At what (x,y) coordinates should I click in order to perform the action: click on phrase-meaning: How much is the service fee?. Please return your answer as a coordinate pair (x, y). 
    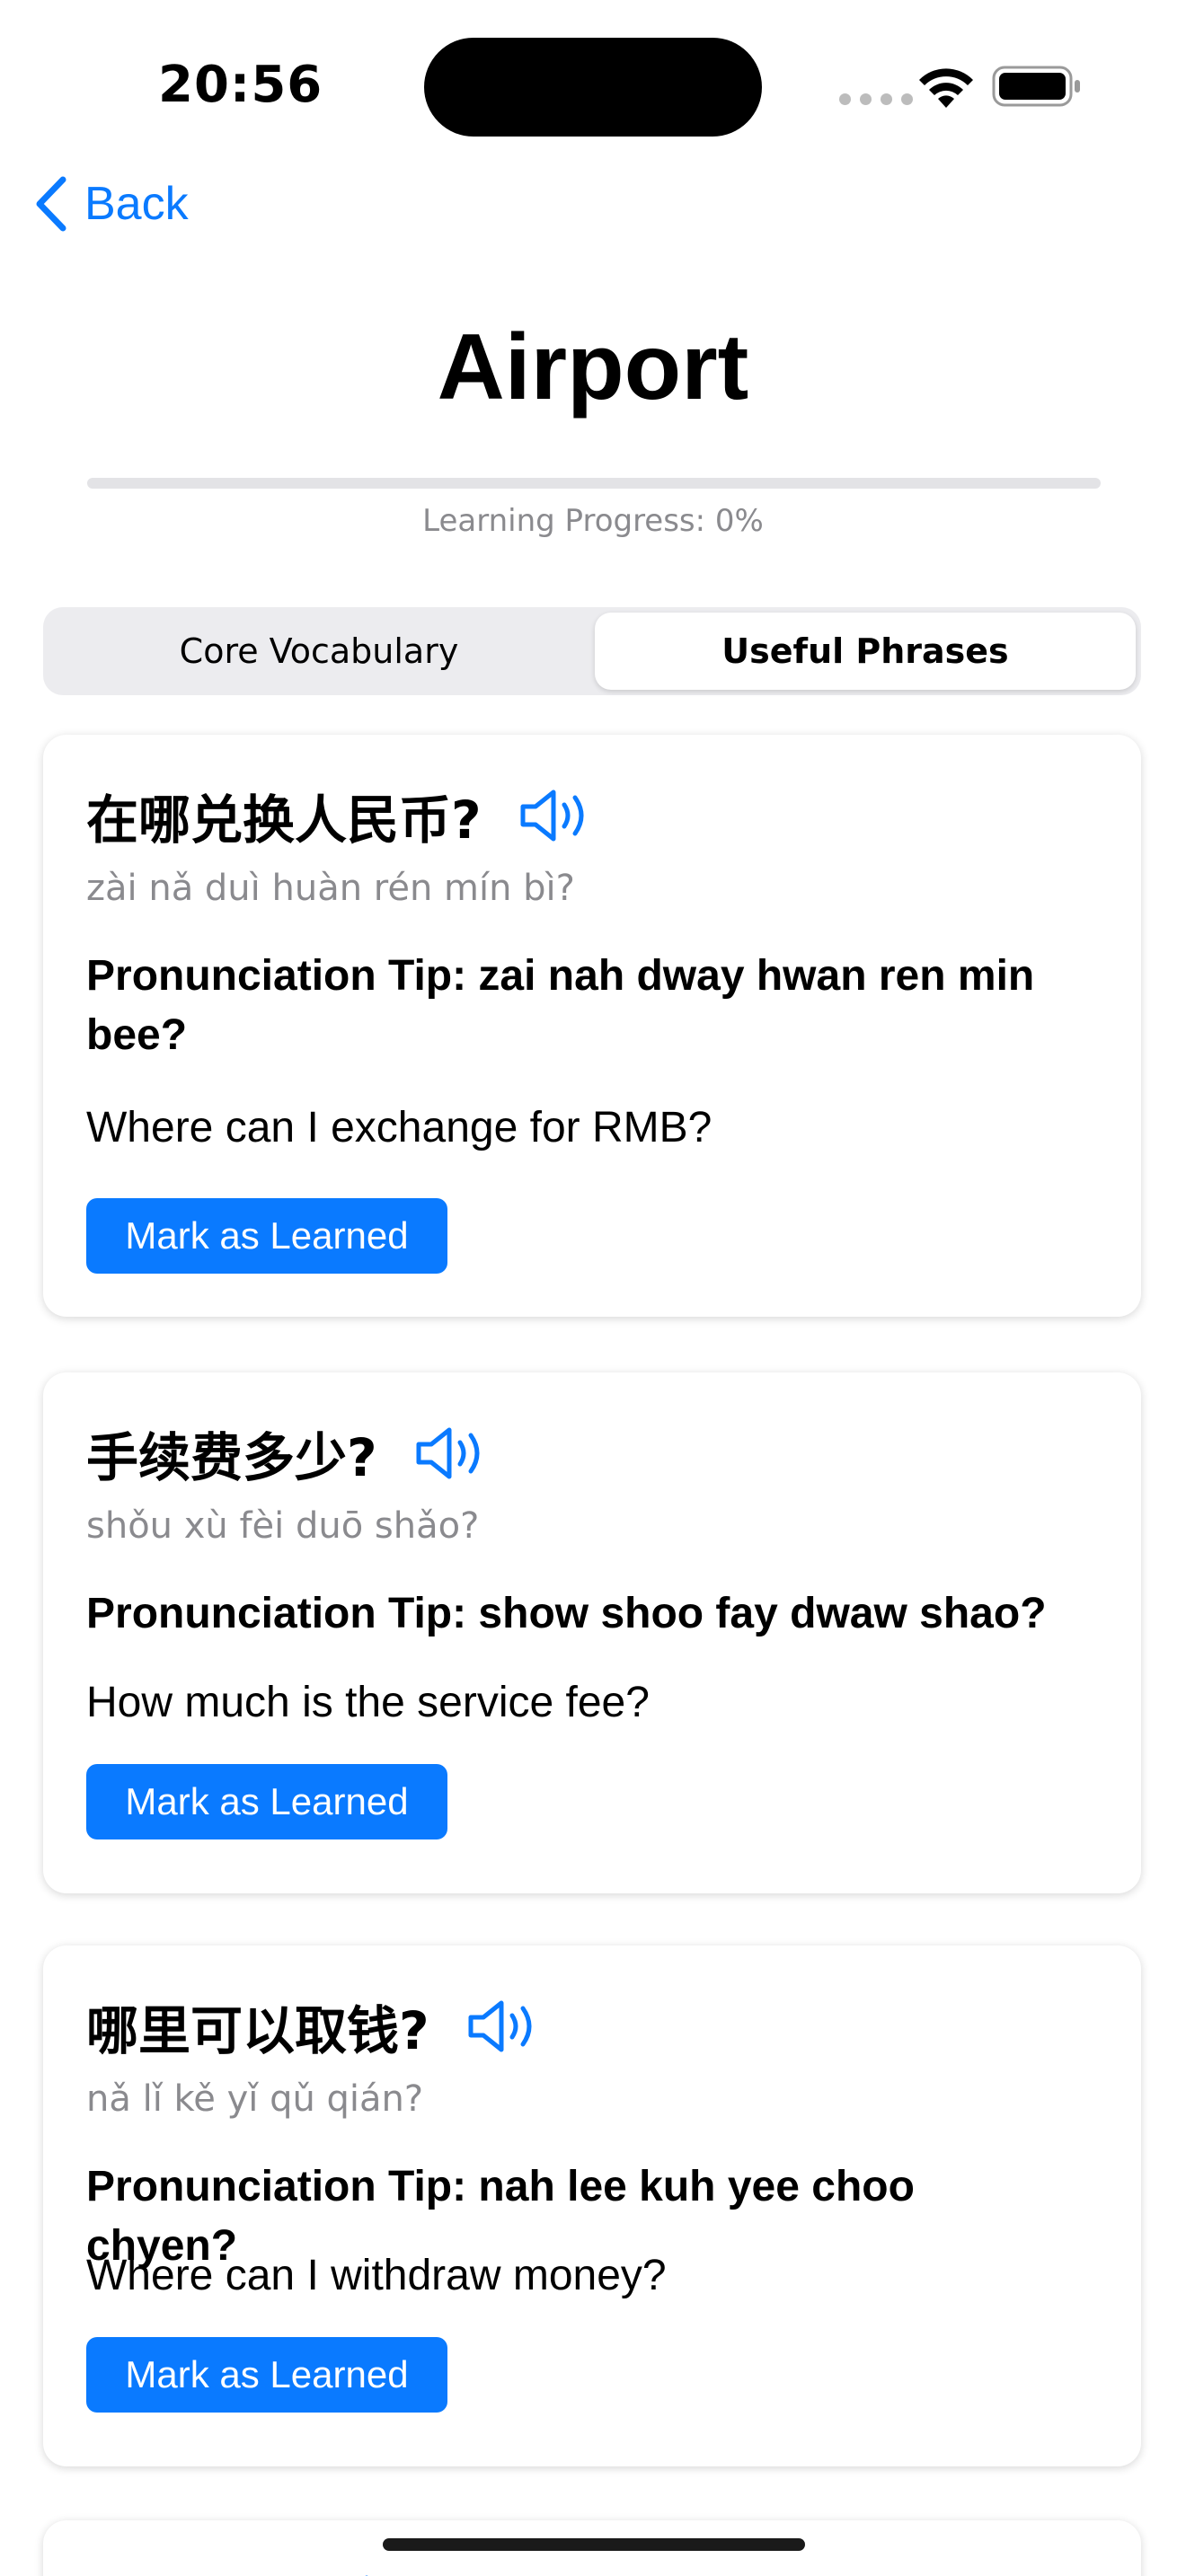
    Looking at the image, I should click on (368, 1702).